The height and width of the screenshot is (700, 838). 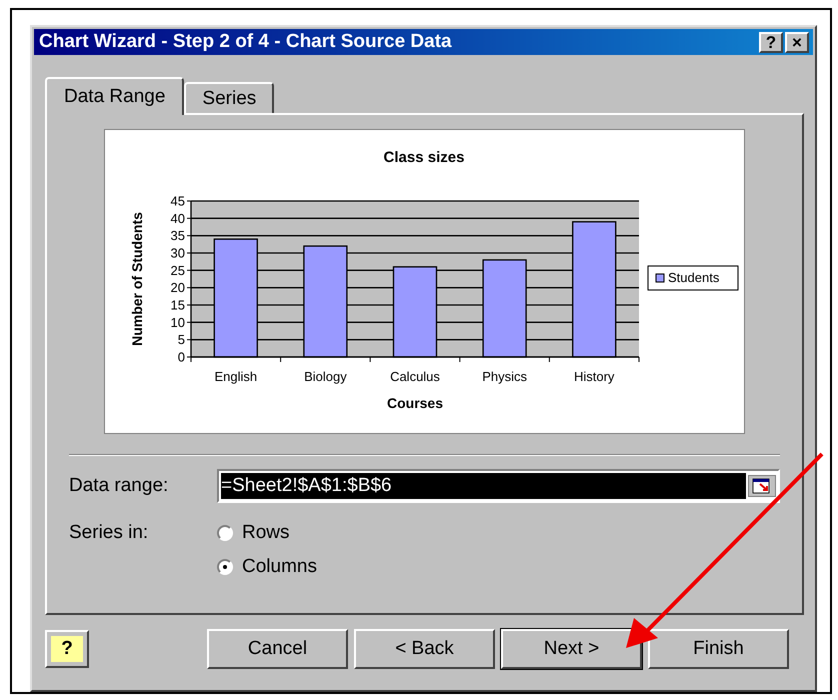 What do you see at coordinates (571, 649) in the screenshot?
I see `dialog-button: Next >` at bounding box center [571, 649].